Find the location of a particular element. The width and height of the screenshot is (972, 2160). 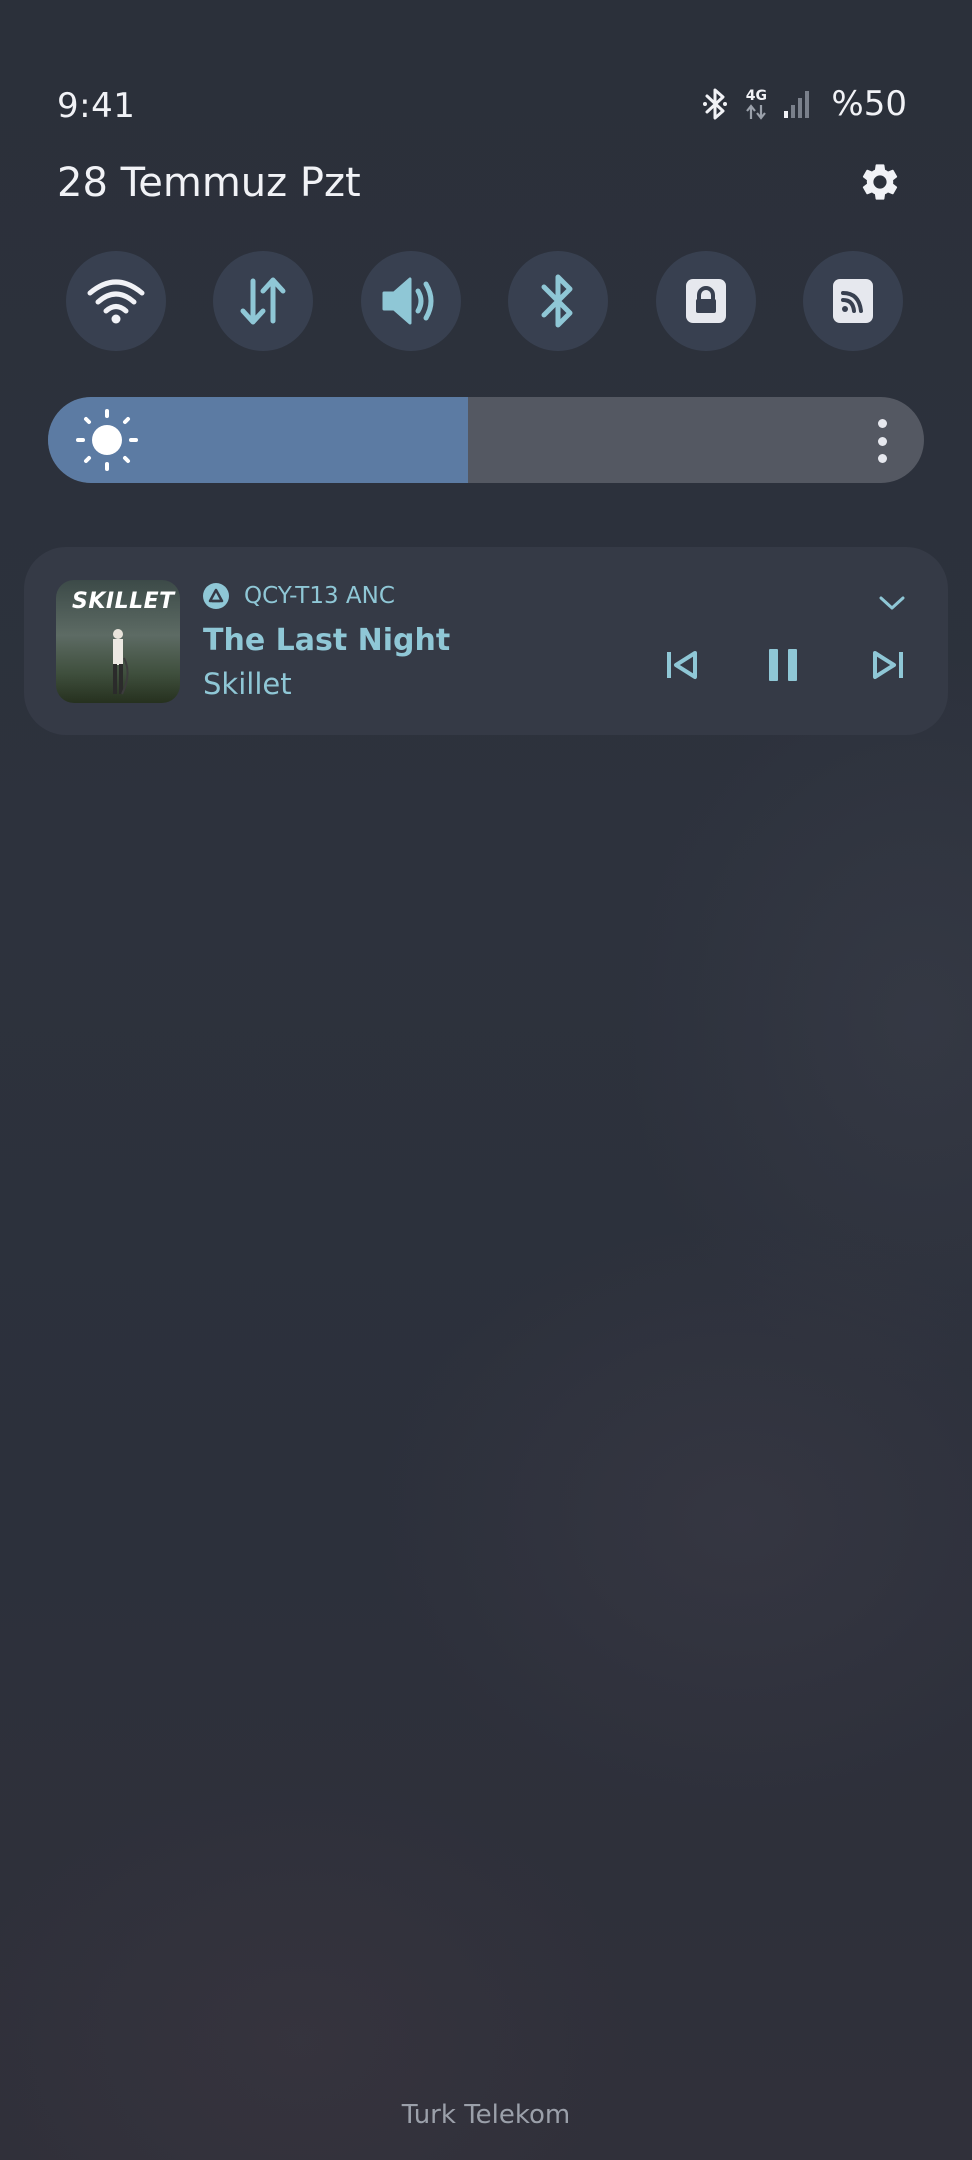

qs-tile-cast is located at coordinates (853, 301).